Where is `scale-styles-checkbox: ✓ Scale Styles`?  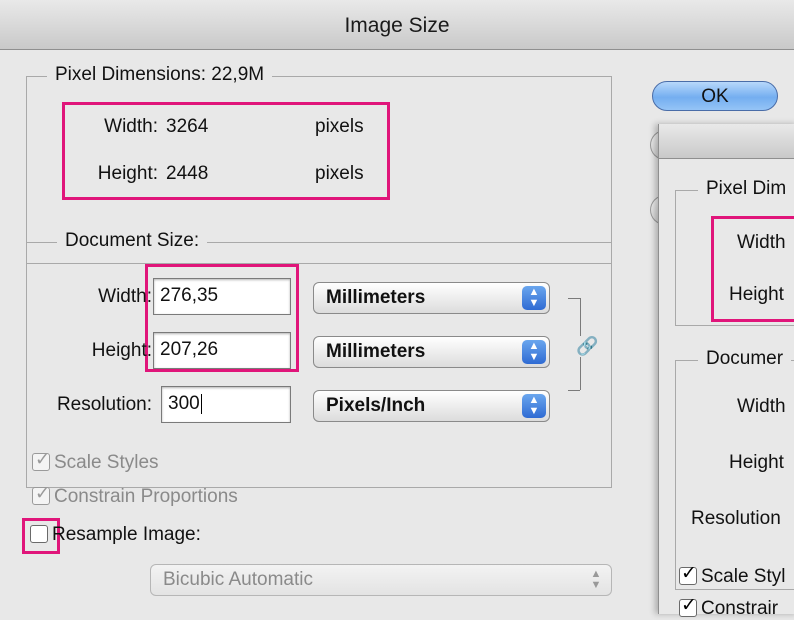
scale-styles-checkbox: ✓ Scale Styles is located at coordinates (95, 461).